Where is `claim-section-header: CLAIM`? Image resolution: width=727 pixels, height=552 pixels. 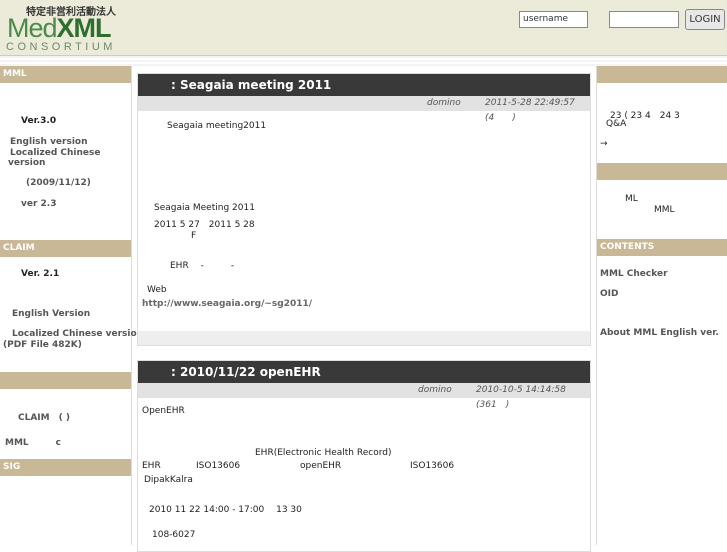
claim-section-header: CLAIM is located at coordinates (65, 248).